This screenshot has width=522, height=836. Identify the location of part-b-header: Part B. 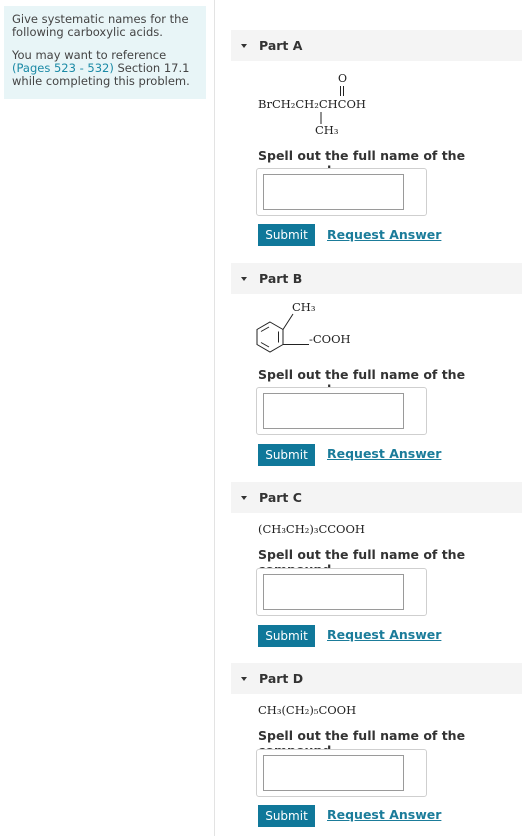
(376, 278).